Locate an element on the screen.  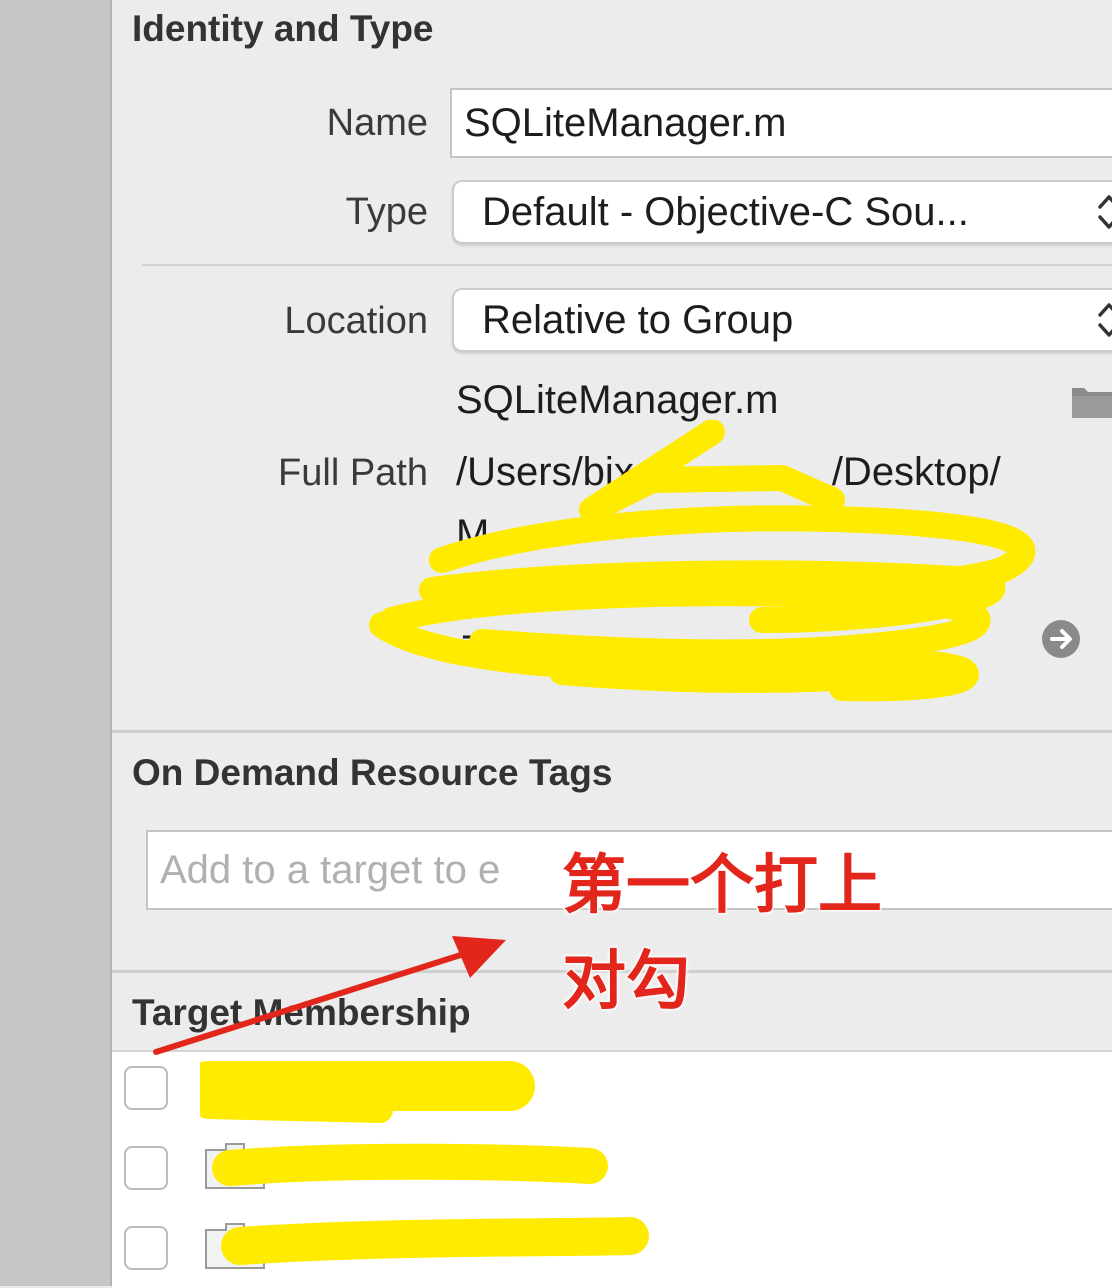
name-field: SQLiteManager.m is located at coordinates (781, 123).